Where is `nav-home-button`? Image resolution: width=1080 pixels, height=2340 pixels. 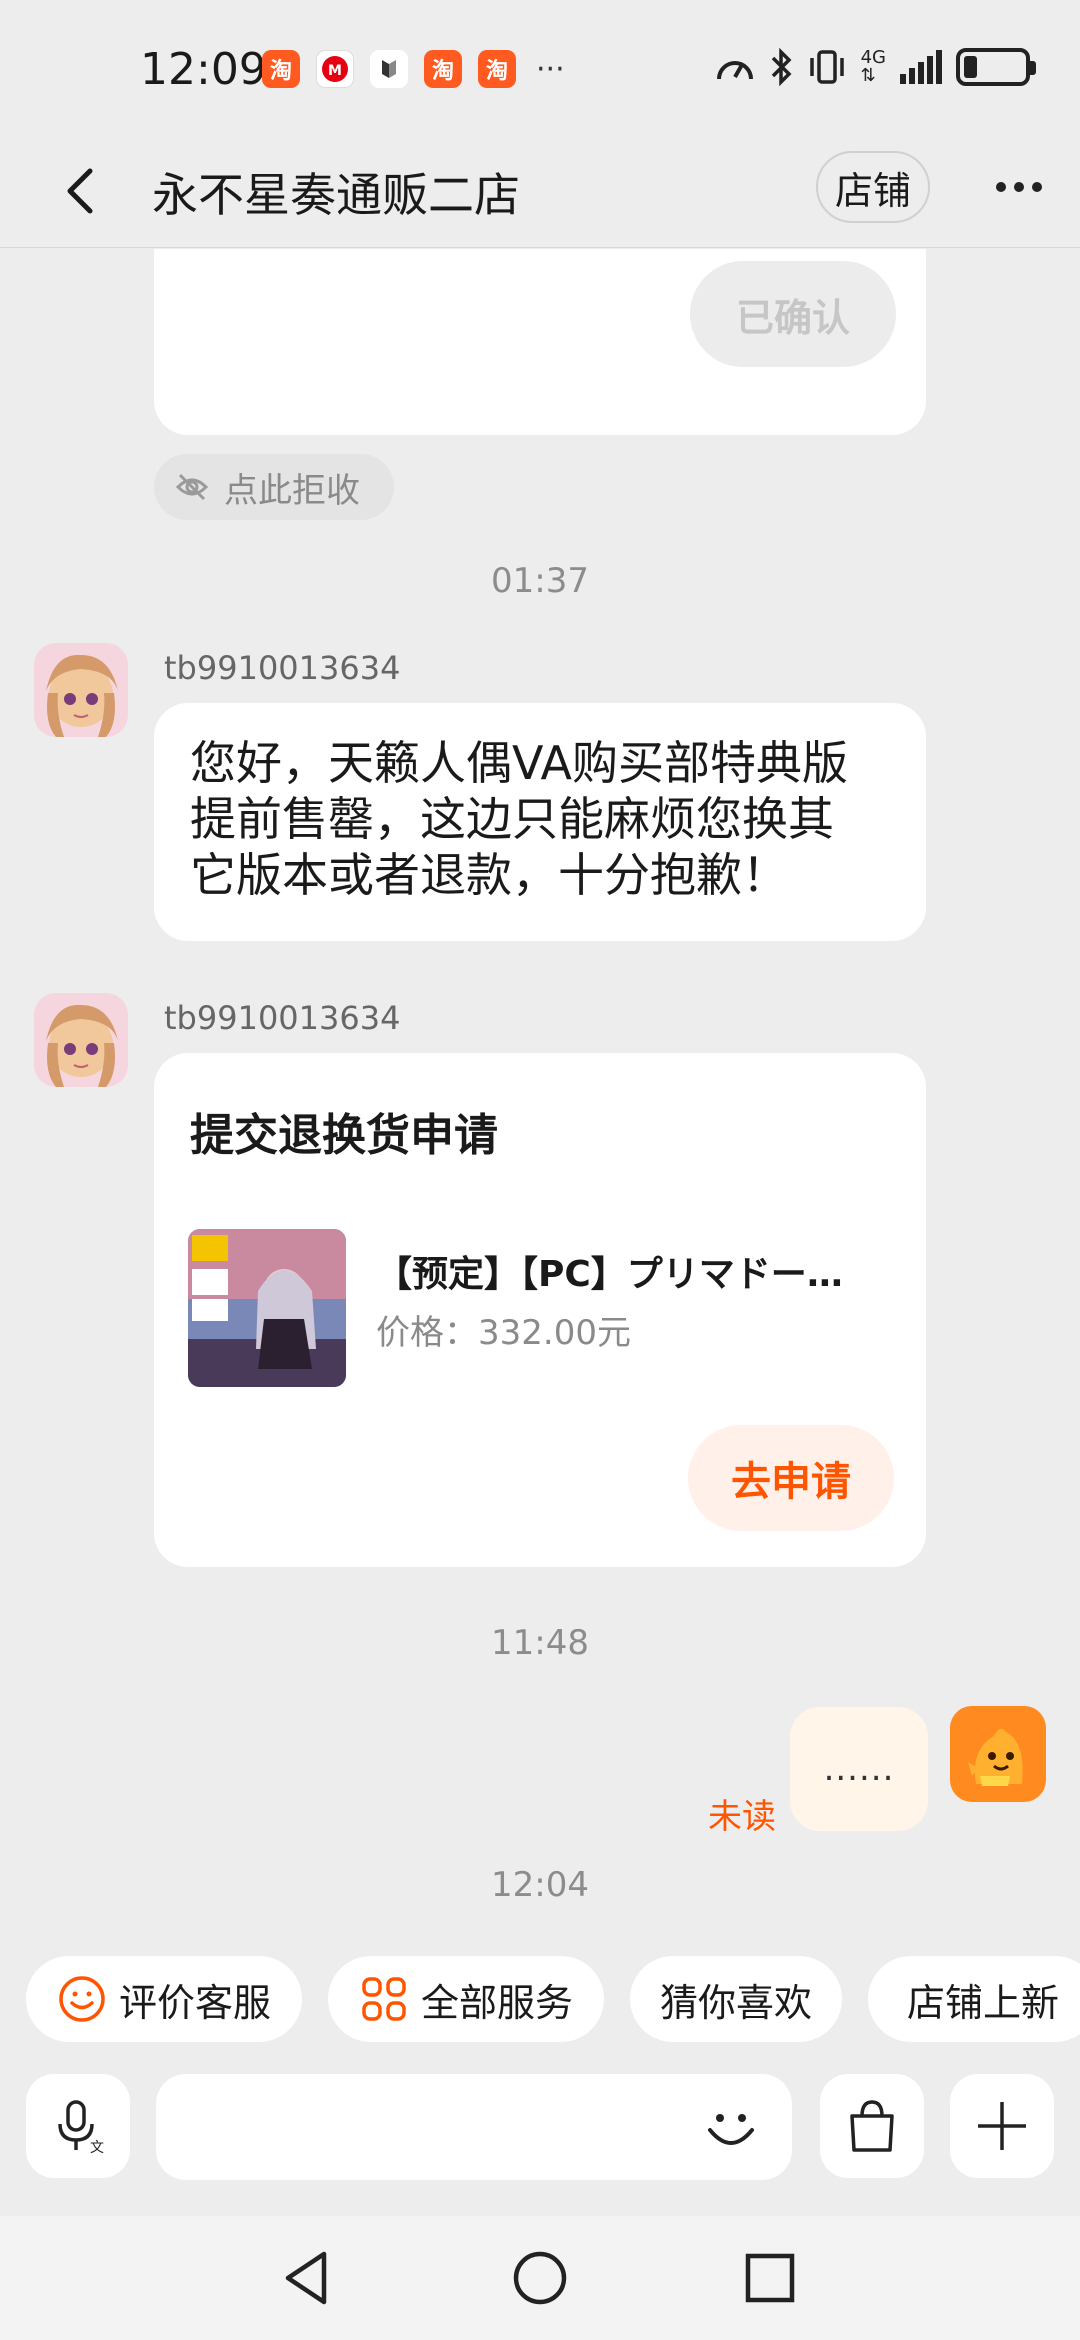
nav-home-button is located at coordinates (540, 2278).